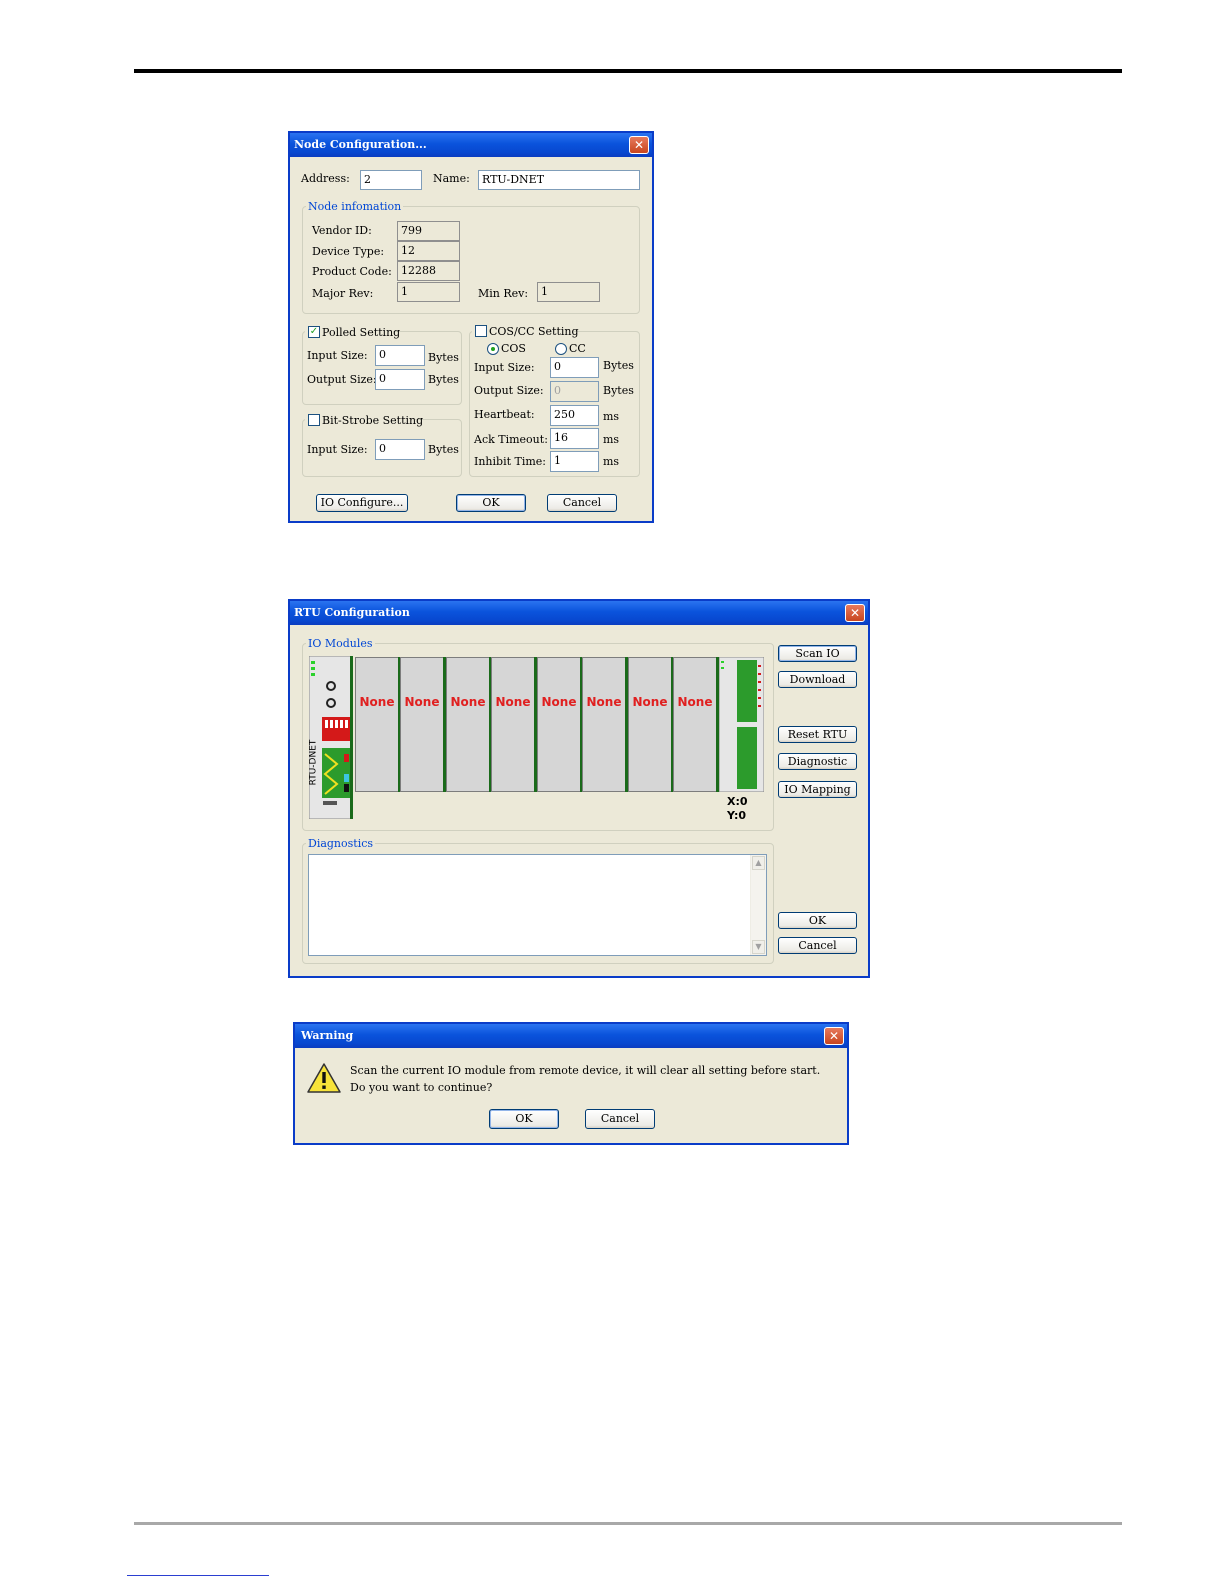 The image size is (1225, 1585). Describe the element at coordinates (198, 1575) in the screenshot. I see `footer-link-underline` at that location.